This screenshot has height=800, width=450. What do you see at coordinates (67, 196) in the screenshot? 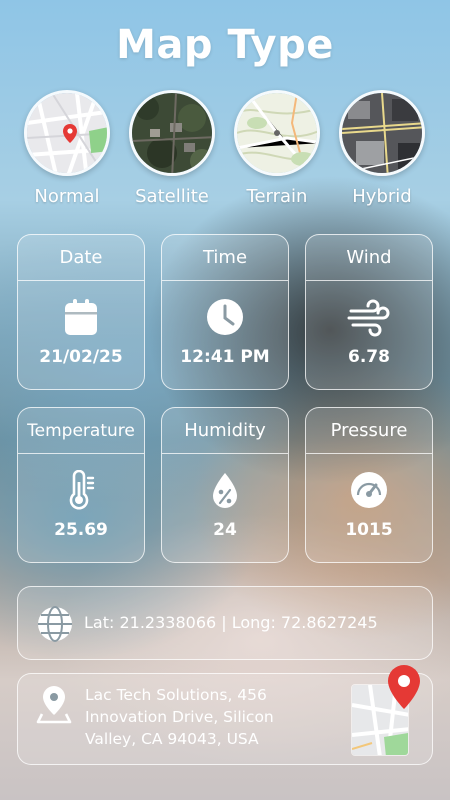
I see `map-type-label: Normal` at bounding box center [67, 196].